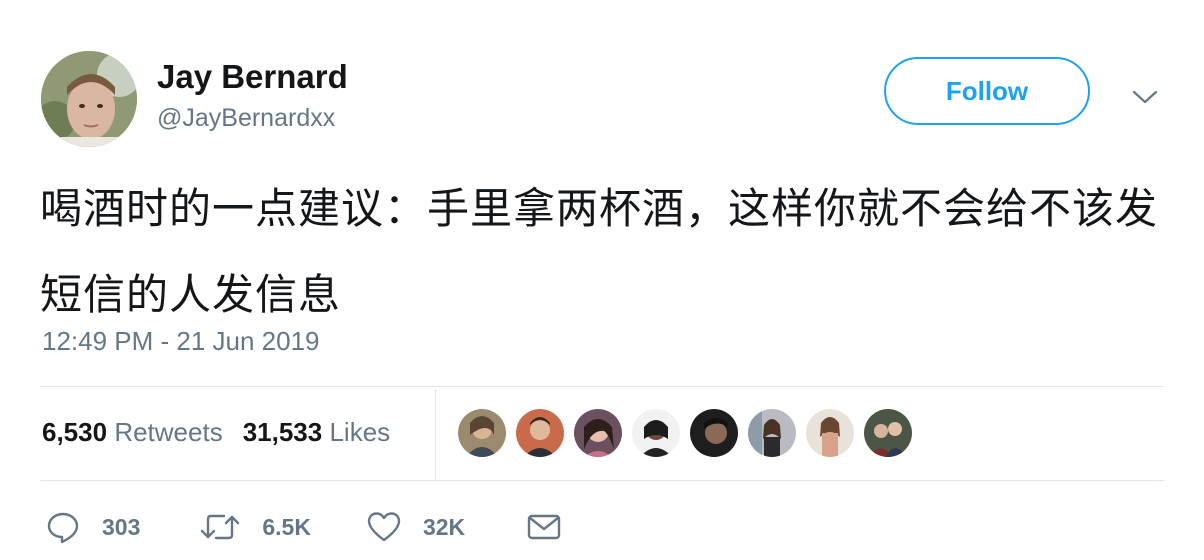  I want to click on retweets-stat: 6,530 Retweets, so click(132, 432).